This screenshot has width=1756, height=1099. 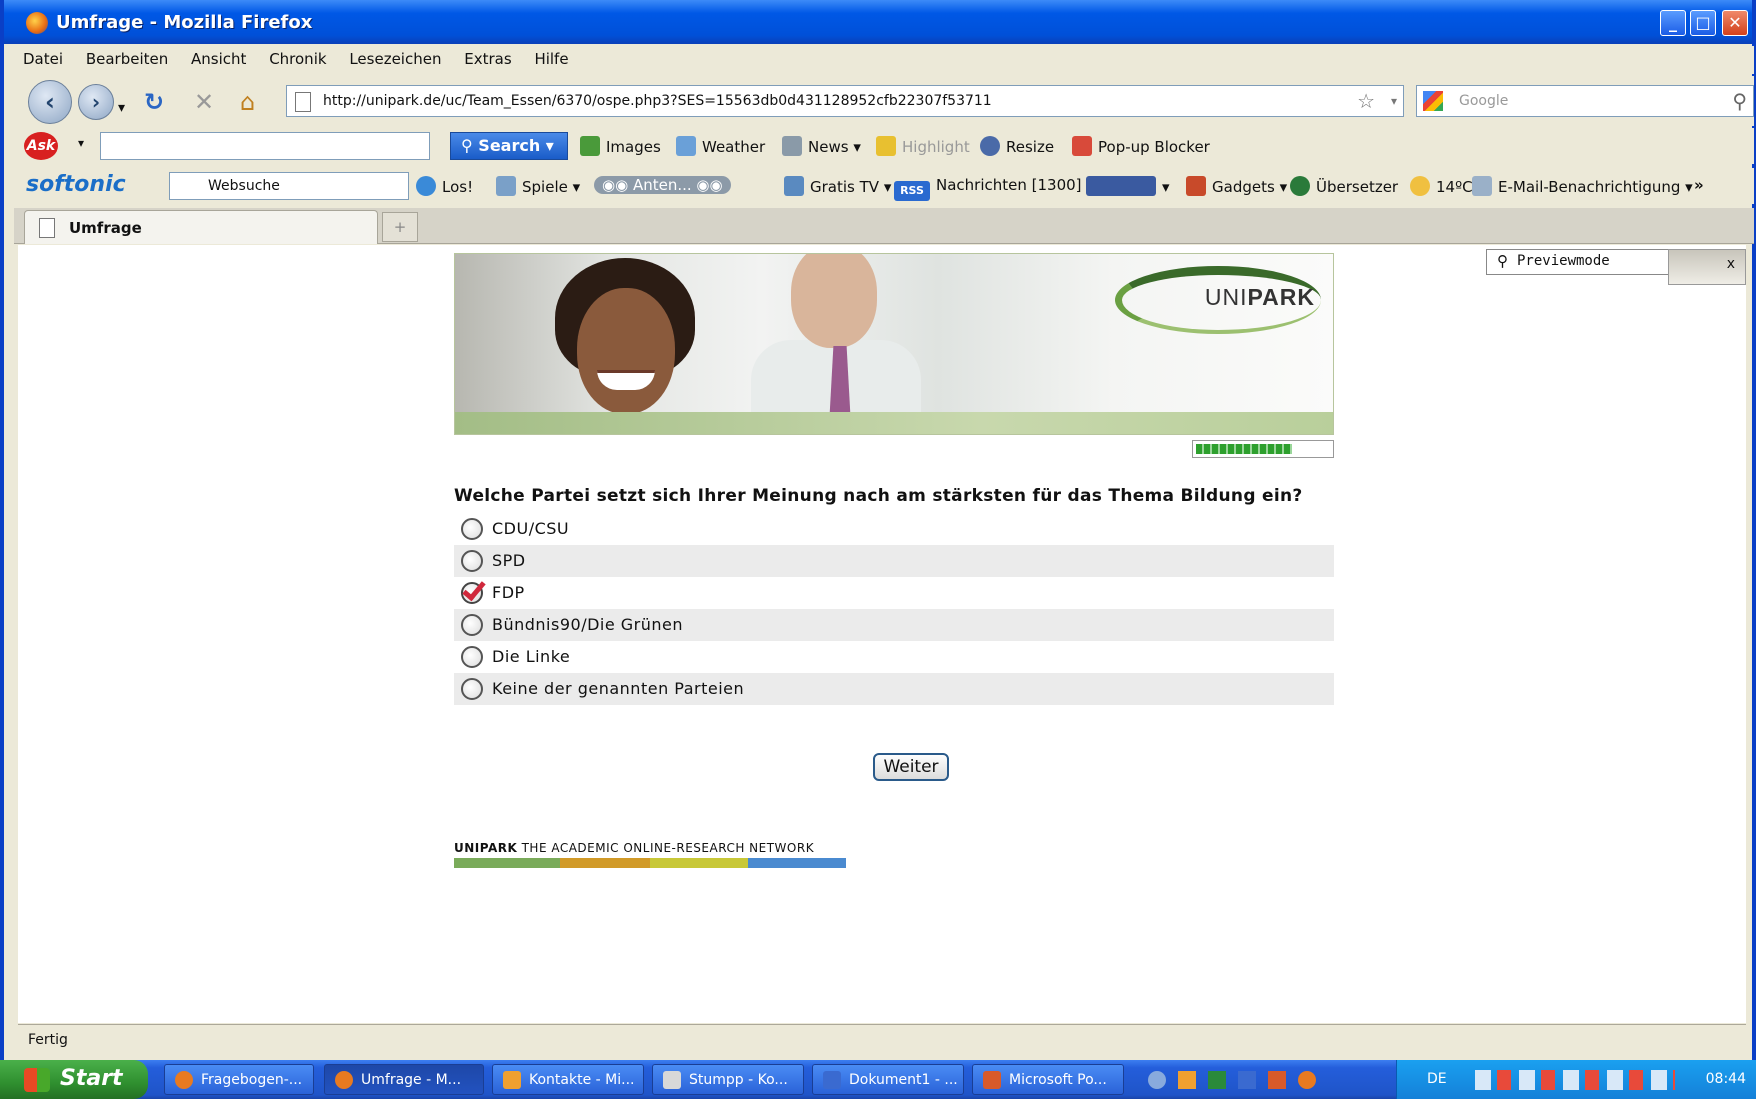 I want to click on menu-bearbeiten: Bearbeiten, so click(x=127, y=59).